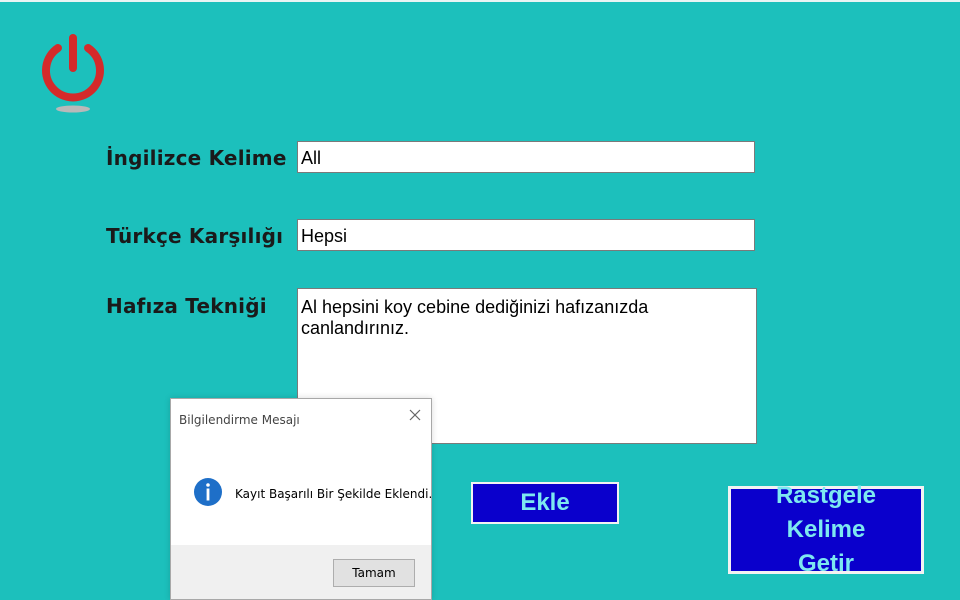  Describe the element at coordinates (526, 235) in the screenshot. I see `turkish-meaning-input: Hepsi` at that location.